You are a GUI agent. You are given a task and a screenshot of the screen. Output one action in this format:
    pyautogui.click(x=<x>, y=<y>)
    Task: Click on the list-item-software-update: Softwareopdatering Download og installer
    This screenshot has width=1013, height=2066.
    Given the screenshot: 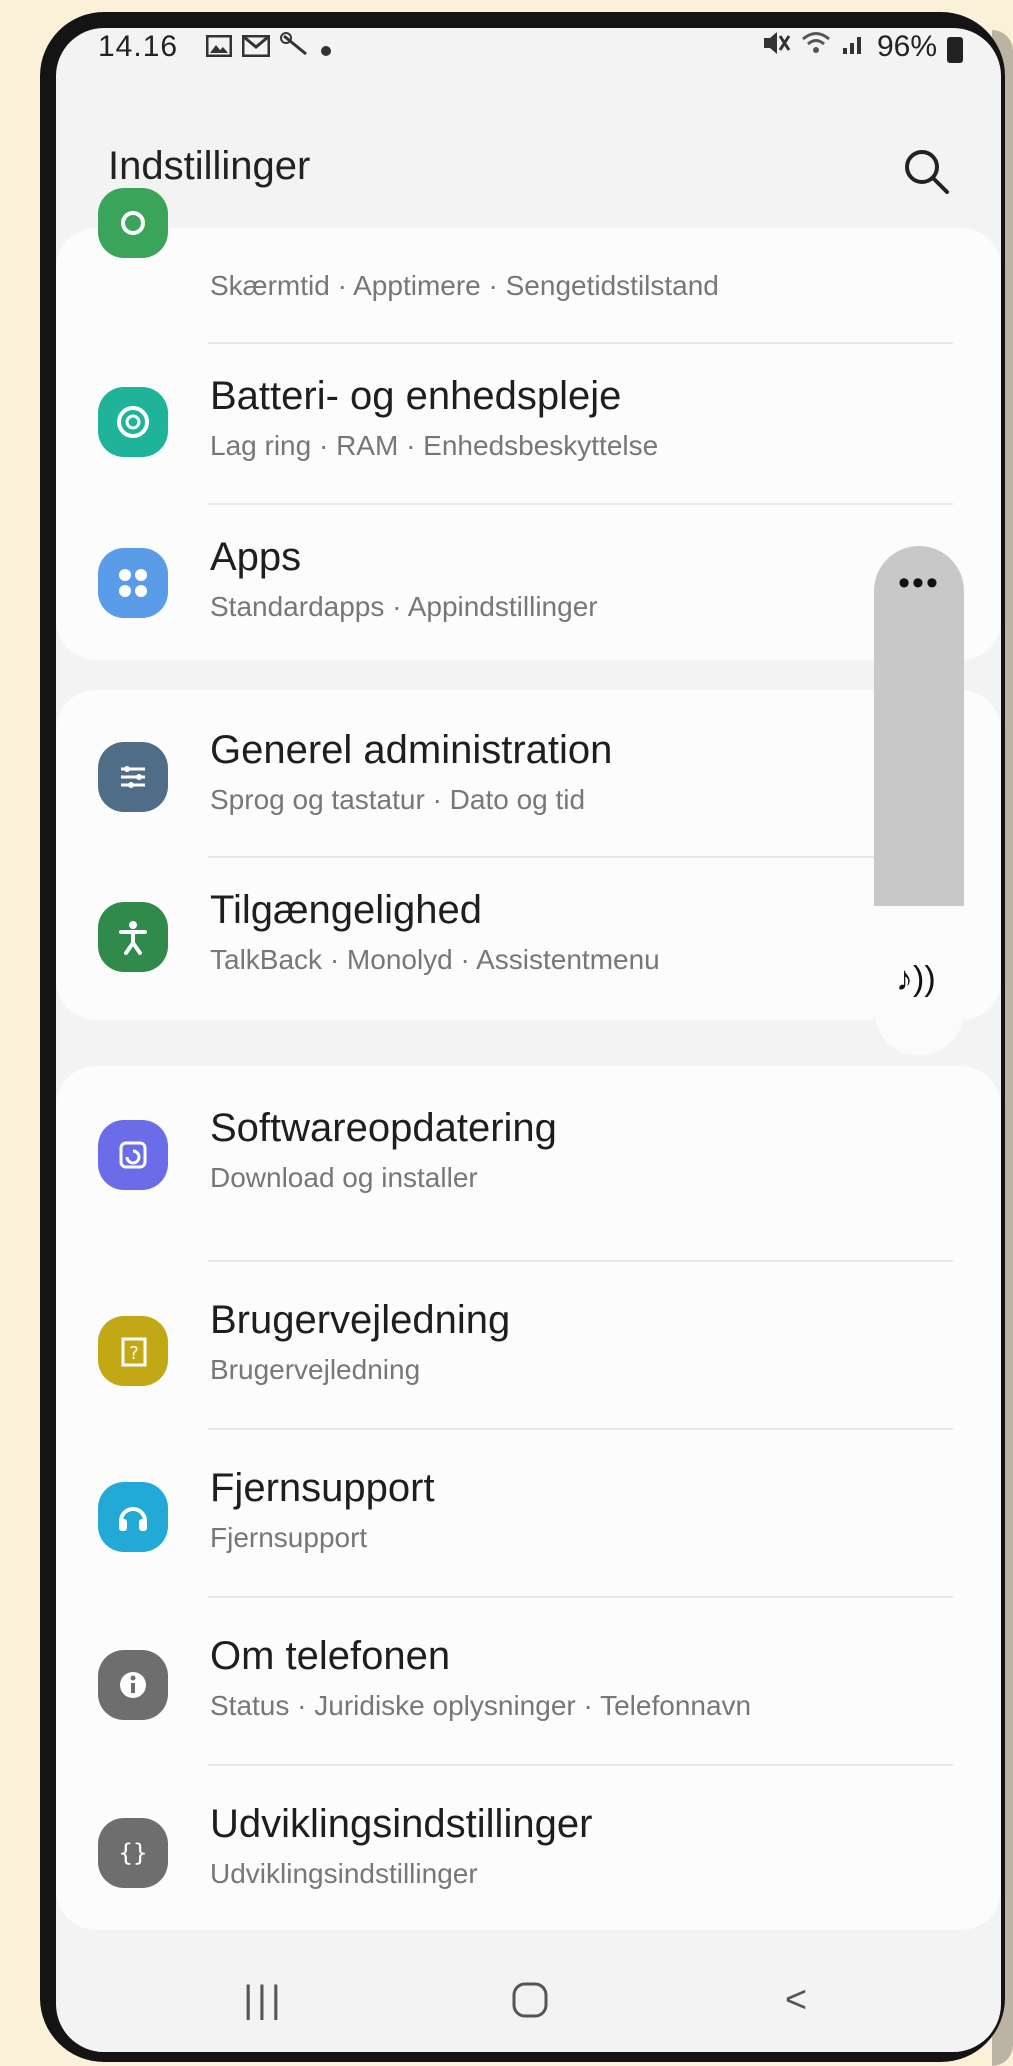 What is the action you would take?
    pyautogui.click(x=528, y=1151)
    